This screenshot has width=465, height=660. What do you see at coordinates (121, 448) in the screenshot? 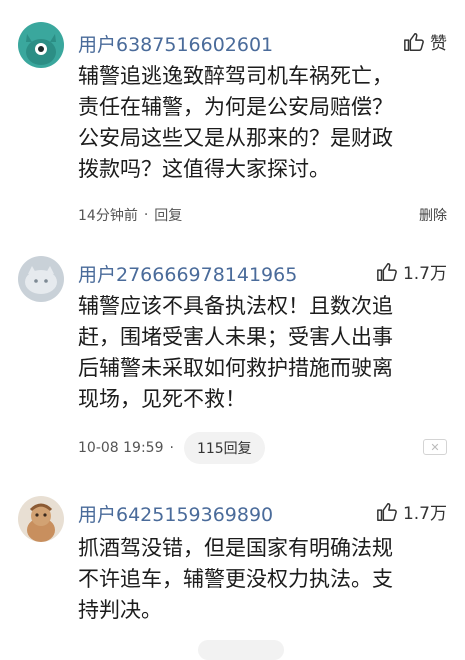
I see `timestamp: 10-08 19:59` at bounding box center [121, 448].